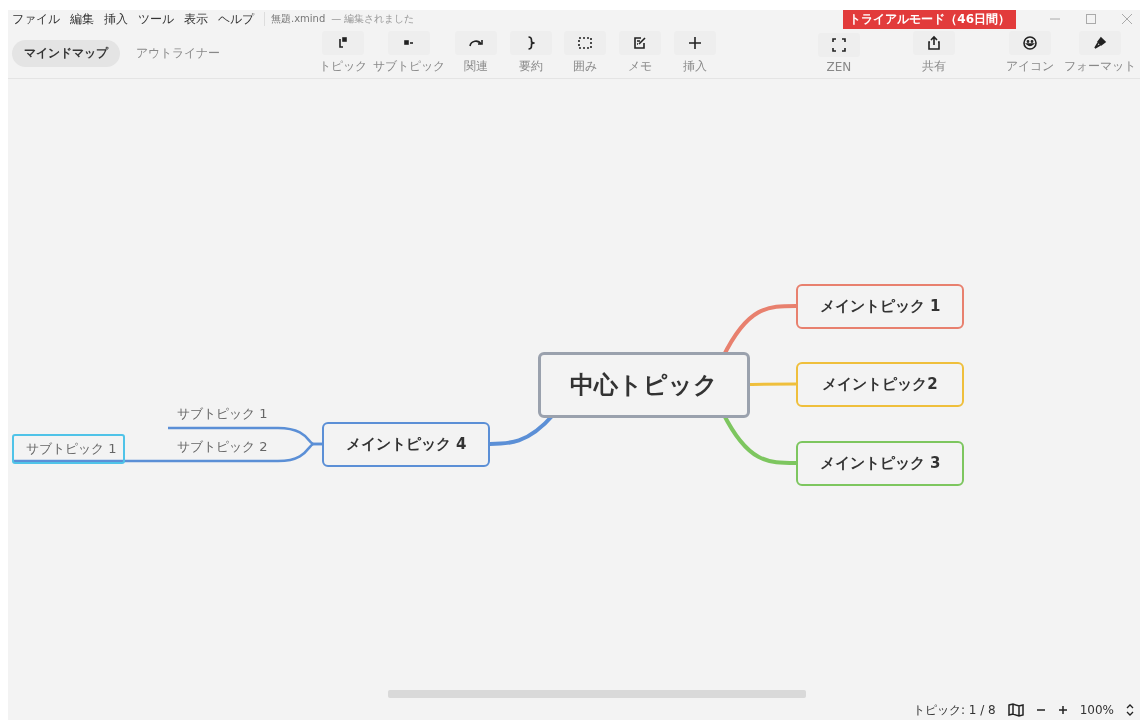  I want to click on main-topic: メイントピック2, so click(880, 384).